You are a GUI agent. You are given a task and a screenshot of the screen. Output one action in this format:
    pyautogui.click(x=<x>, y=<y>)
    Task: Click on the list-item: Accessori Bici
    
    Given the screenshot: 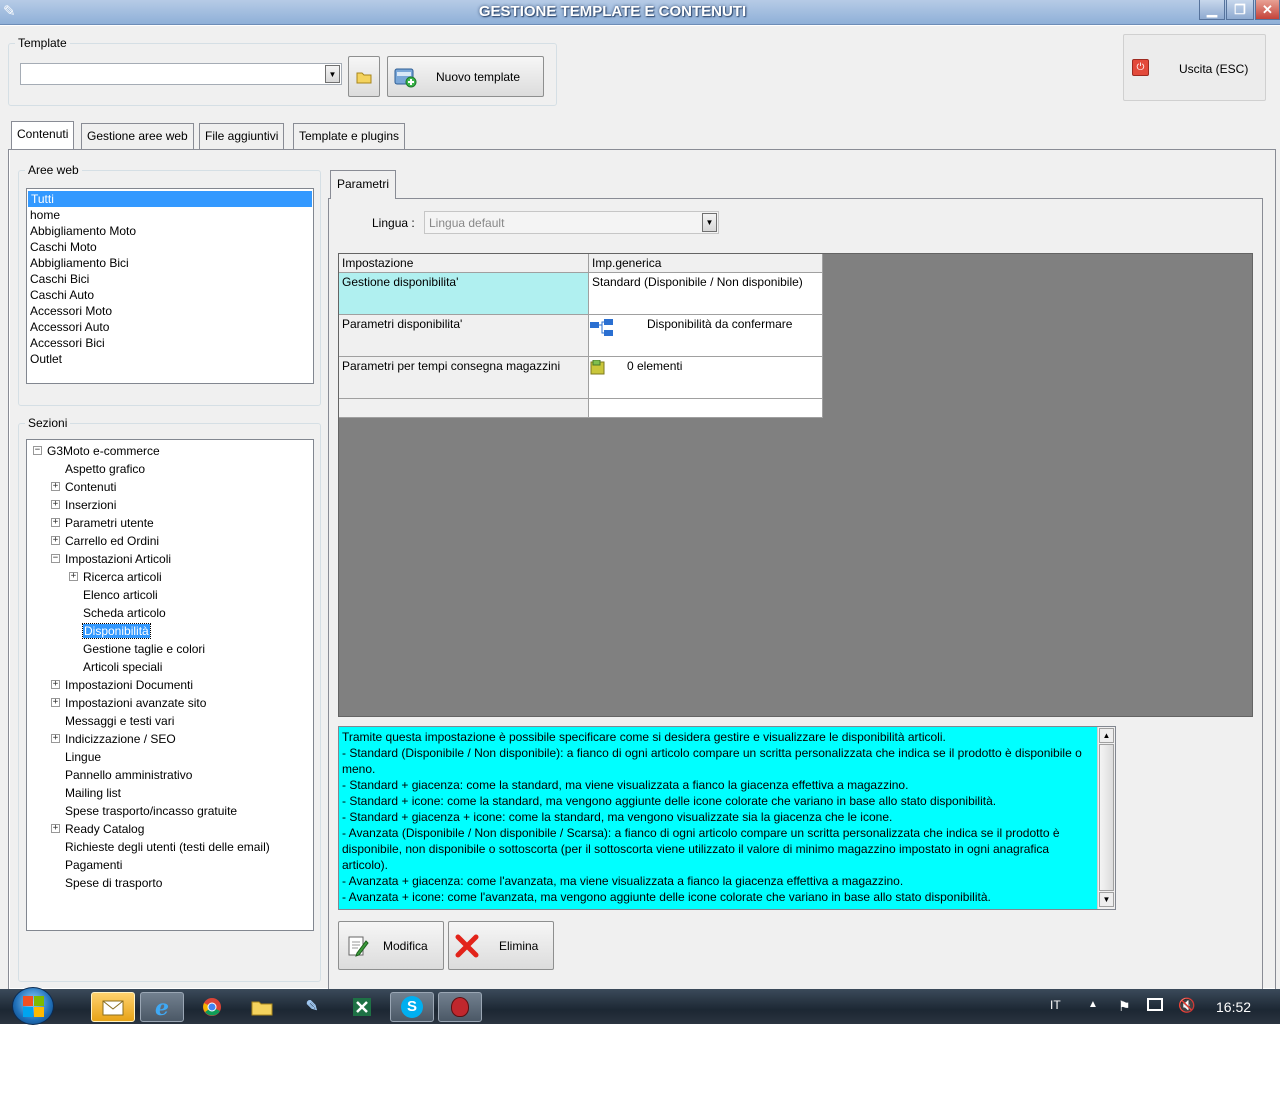 What is the action you would take?
    pyautogui.click(x=170, y=343)
    